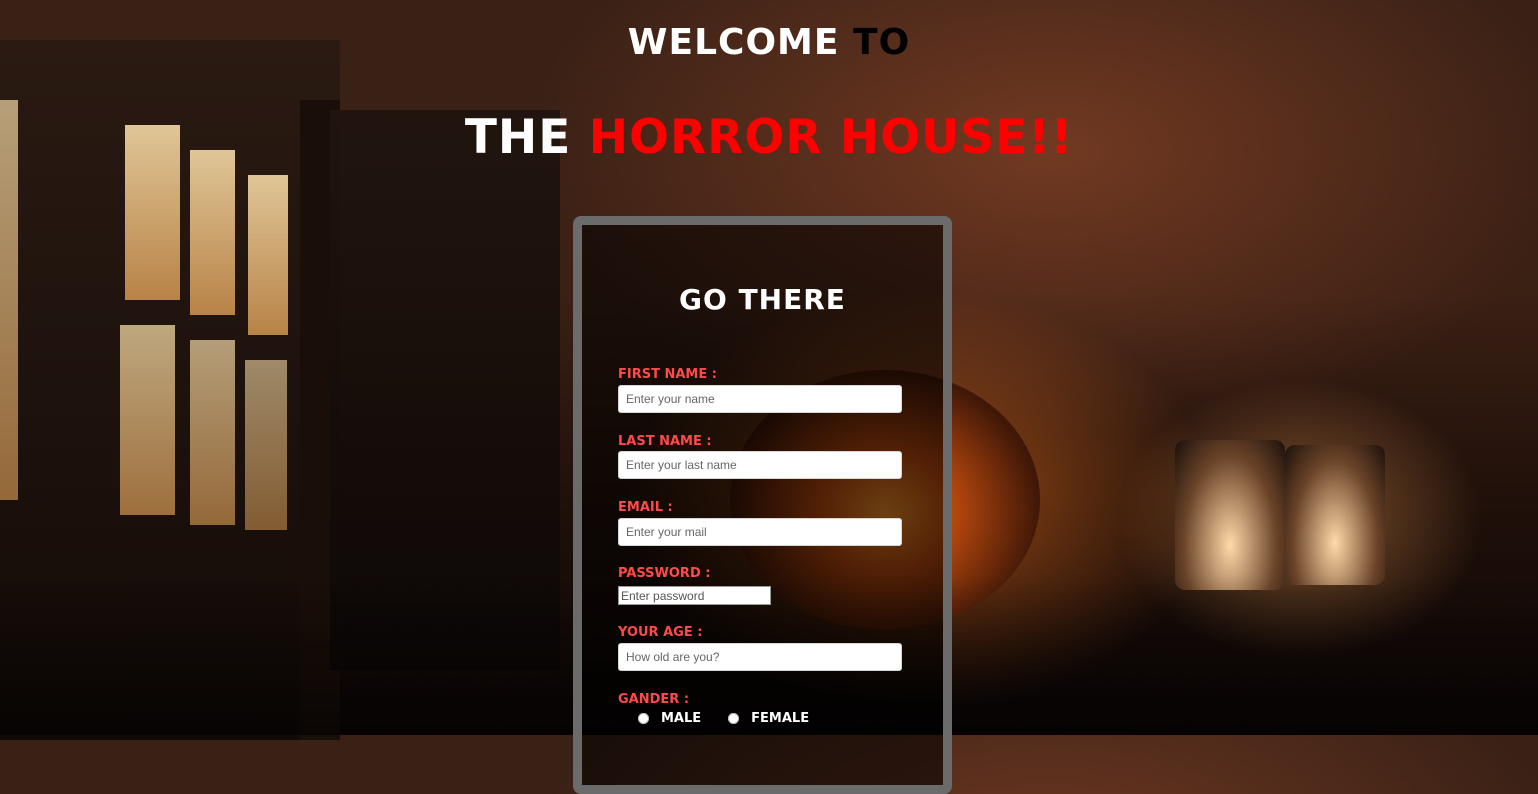 Image resolution: width=1538 pixels, height=794 pixels. Describe the element at coordinates (780, 718) in the screenshot. I see `female-label: FEMALE` at that location.